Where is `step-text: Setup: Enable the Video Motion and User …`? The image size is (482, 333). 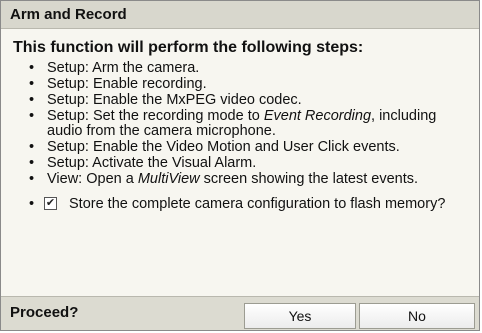 step-text: Setup: Enable the Video Motion and User … is located at coordinates (223, 147).